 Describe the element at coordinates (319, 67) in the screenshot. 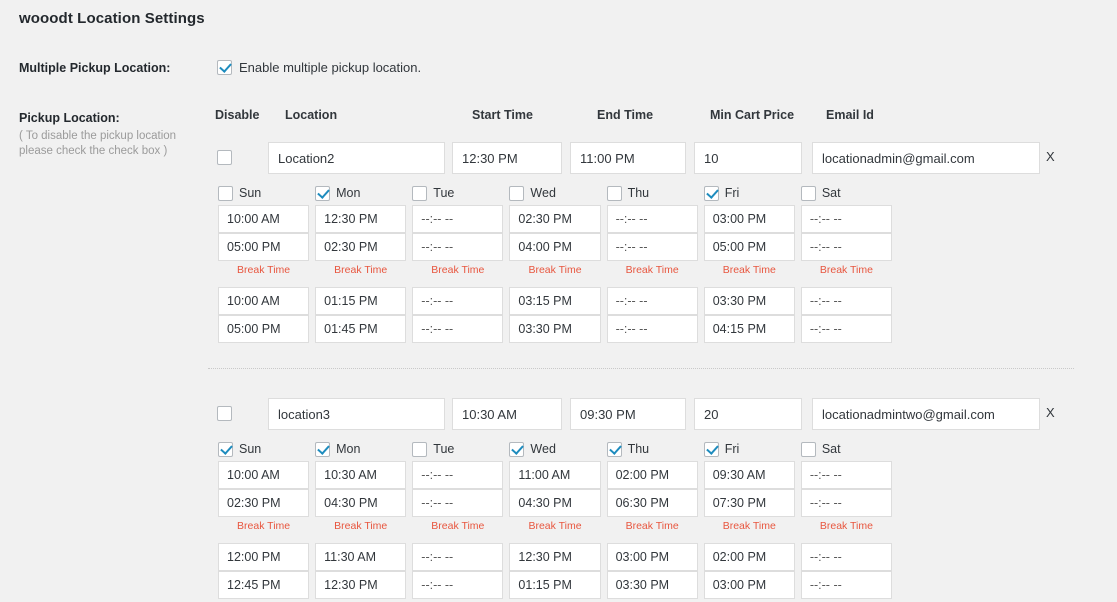

I see `enable-multiple-pickup-checkbox: Enable multiple pickup location.` at that location.